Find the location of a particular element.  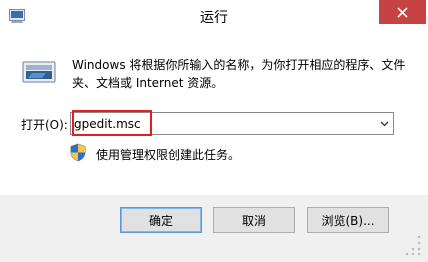

close-icon is located at coordinates (402, 12).